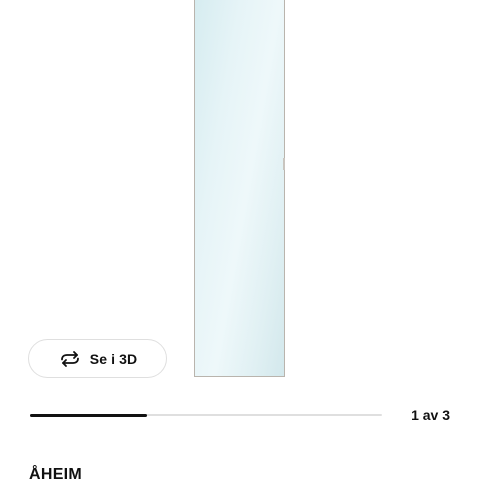 This screenshot has height=480, width=480. I want to click on view-in-3d-label: Se i 3D, so click(113, 358).